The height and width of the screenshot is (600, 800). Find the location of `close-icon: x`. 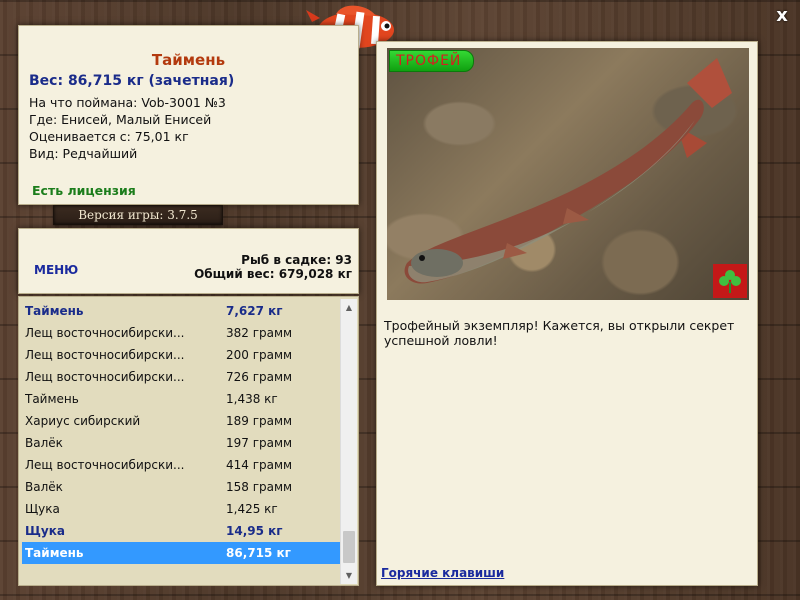

close-icon: x is located at coordinates (782, 15).